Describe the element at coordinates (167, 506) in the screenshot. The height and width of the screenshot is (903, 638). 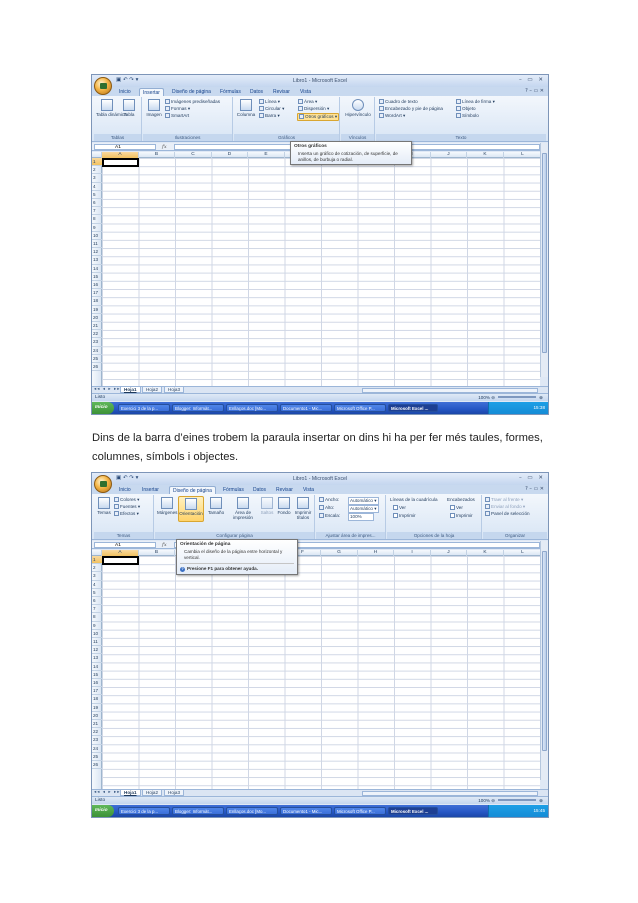
I see `margins-button: Márgenes` at that location.